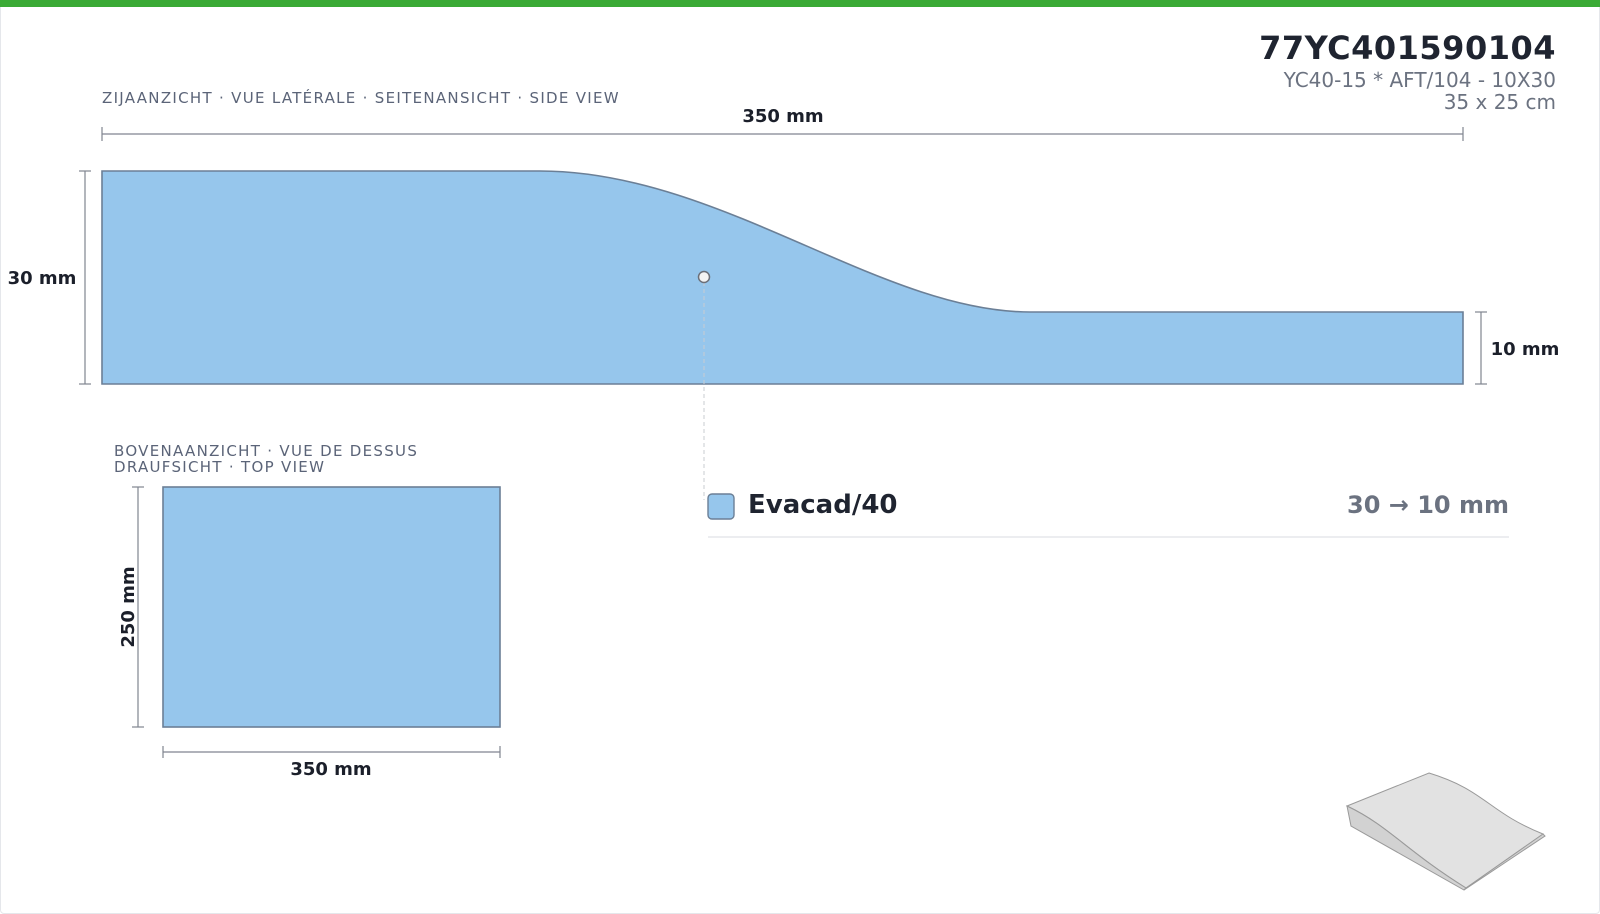  I want to click on right-height-label: 10 mm, so click(1525, 349).